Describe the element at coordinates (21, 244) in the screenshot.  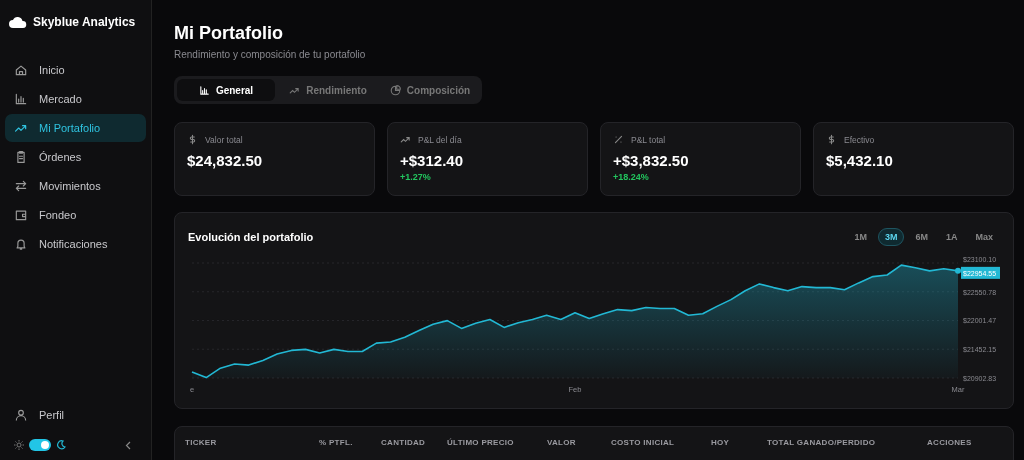
I see `bell-icon` at that location.